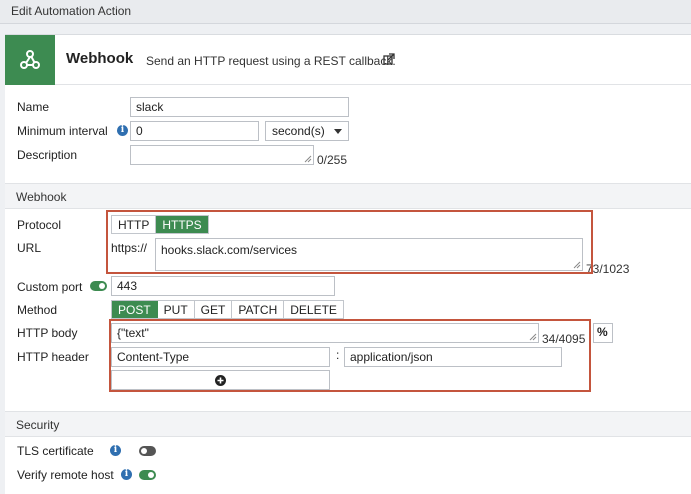 Image resolution: width=691 pixels, height=494 pixels. I want to click on description-textarea, so click(222, 155).